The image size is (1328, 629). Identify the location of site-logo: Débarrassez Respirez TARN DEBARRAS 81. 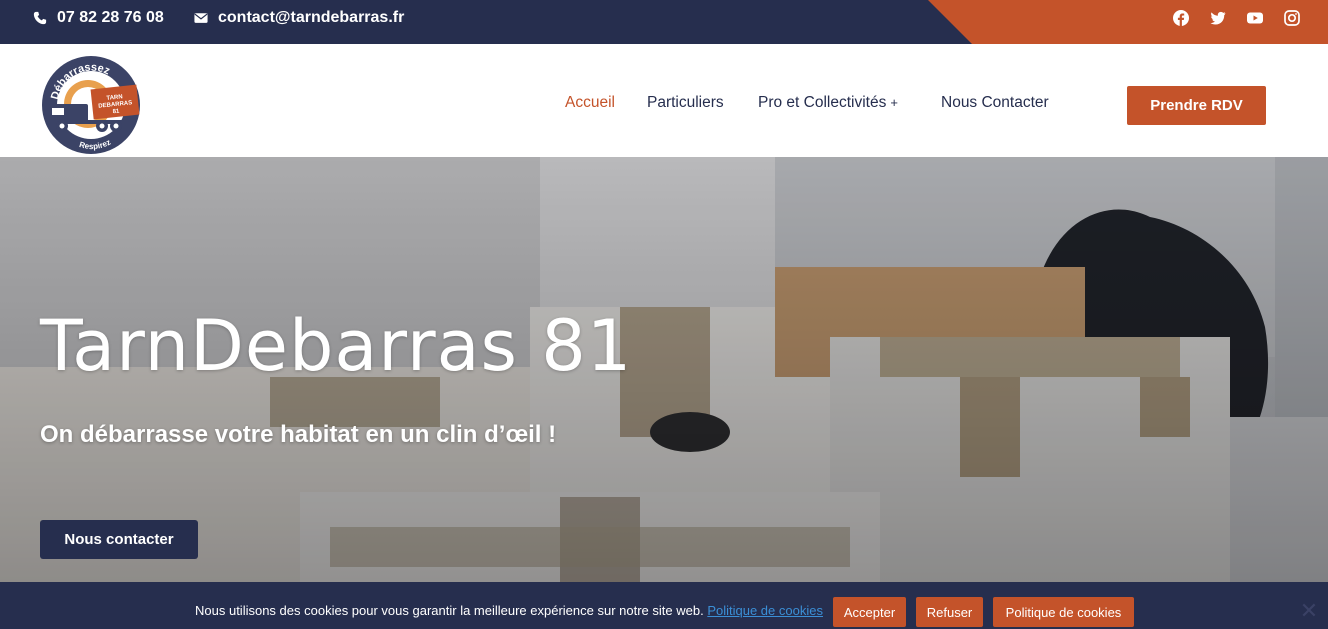
(91, 105).